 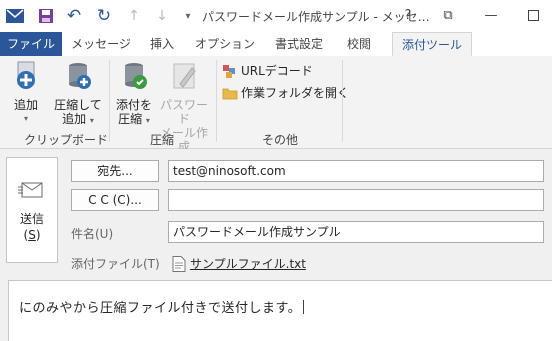 What do you see at coordinates (248, 264) in the screenshot?
I see `attachment-name: サンプルファイル.txt` at bounding box center [248, 264].